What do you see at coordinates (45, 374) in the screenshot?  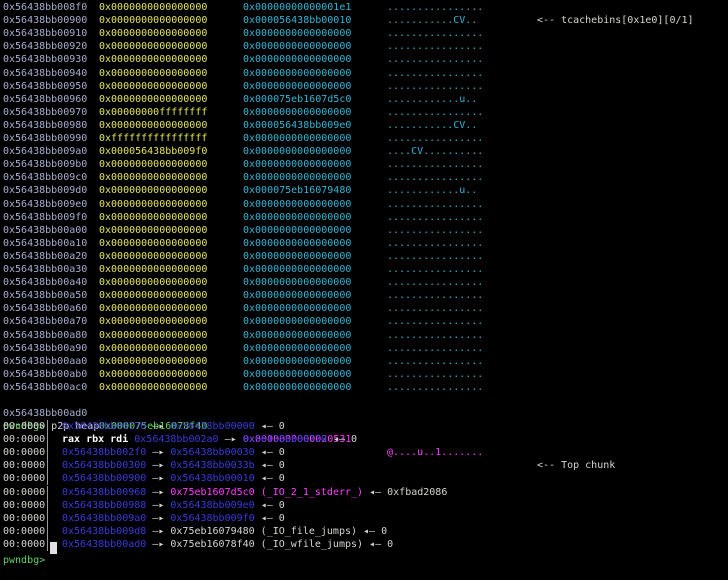 I see `heap-row-address: 0x56438bb00ab0` at bounding box center [45, 374].